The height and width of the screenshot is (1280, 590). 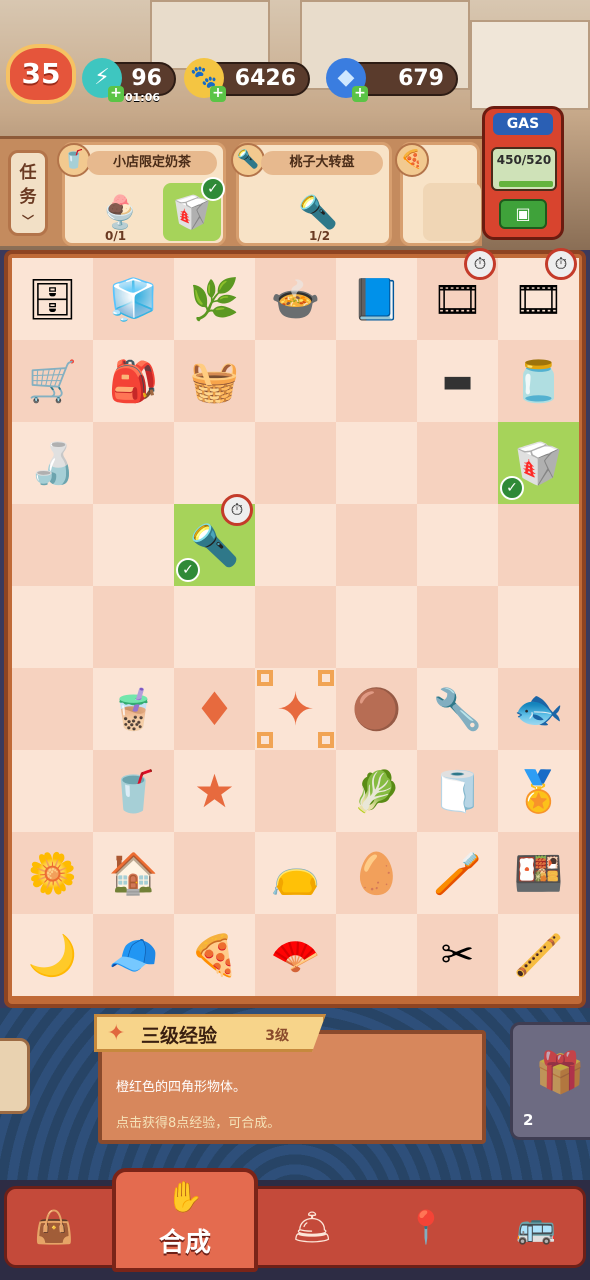 I want to click on board-cell: 🗄, so click(x=52, y=299).